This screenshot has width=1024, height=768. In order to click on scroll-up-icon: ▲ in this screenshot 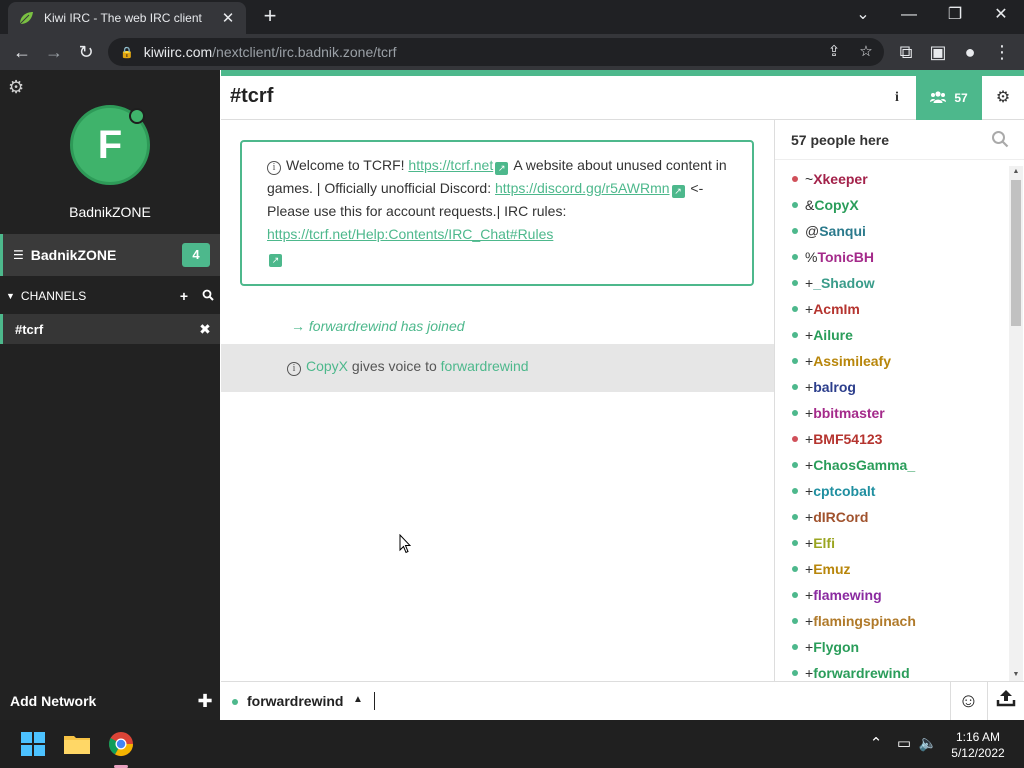, I will do `click(1016, 172)`.